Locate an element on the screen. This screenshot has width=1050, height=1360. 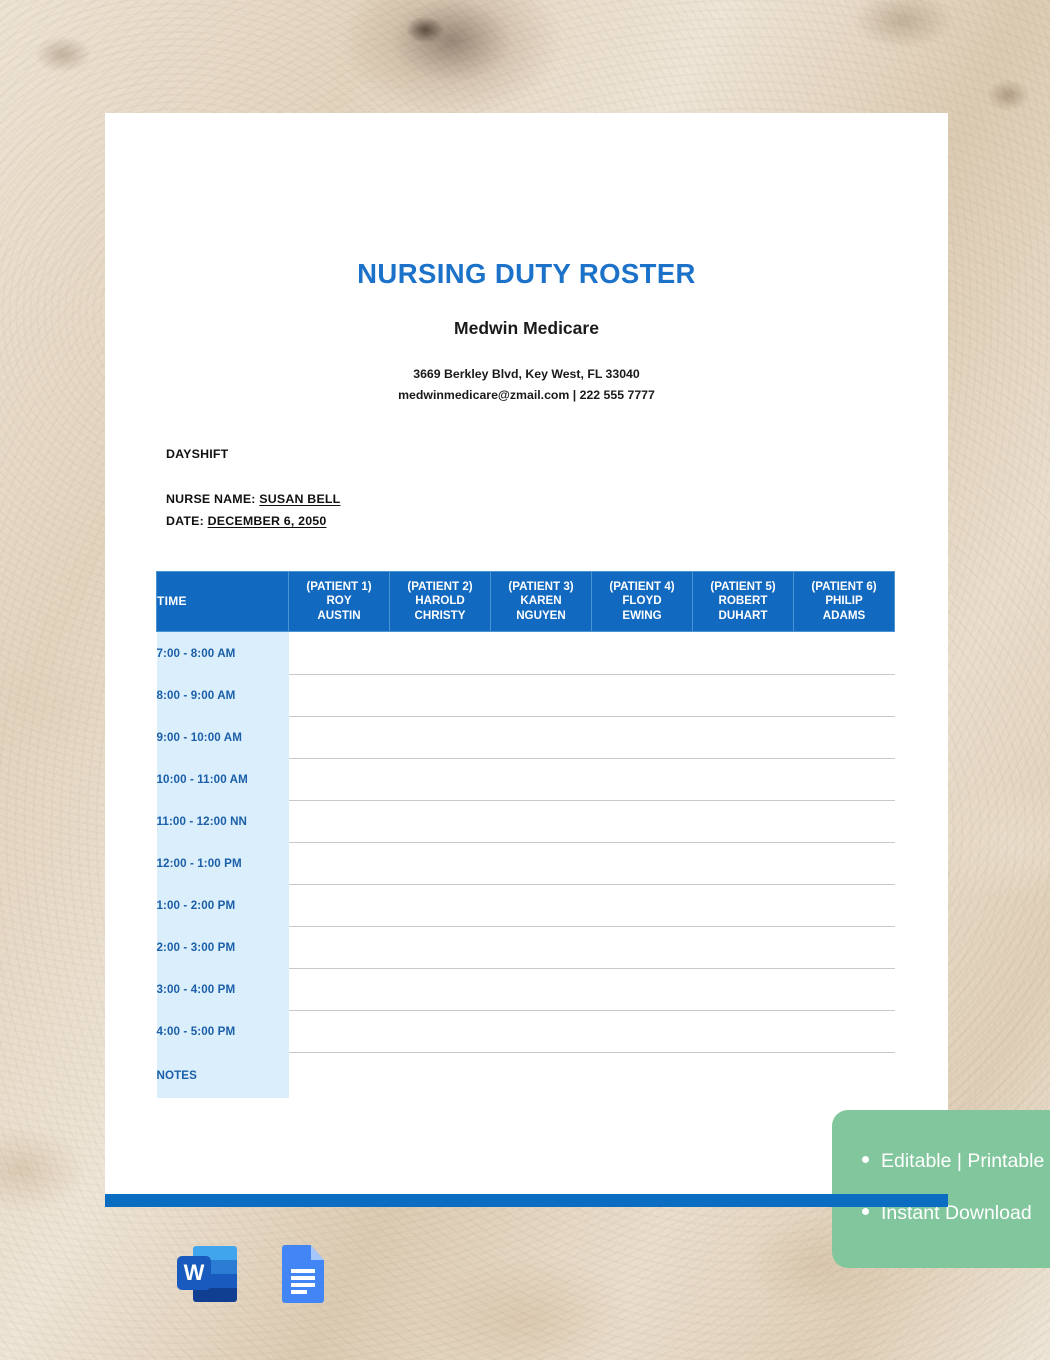
google-docs-icon is located at coordinates (302, 1274).